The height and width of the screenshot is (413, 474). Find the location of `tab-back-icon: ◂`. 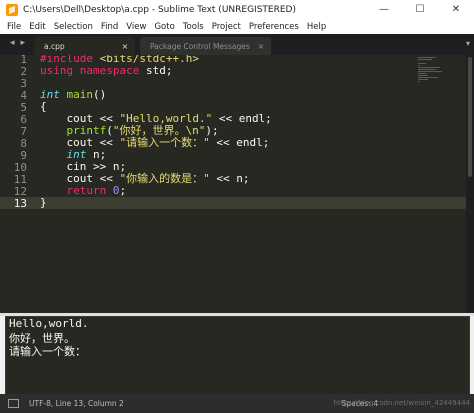

tab-back-icon: ◂ is located at coordinates (12, 43).